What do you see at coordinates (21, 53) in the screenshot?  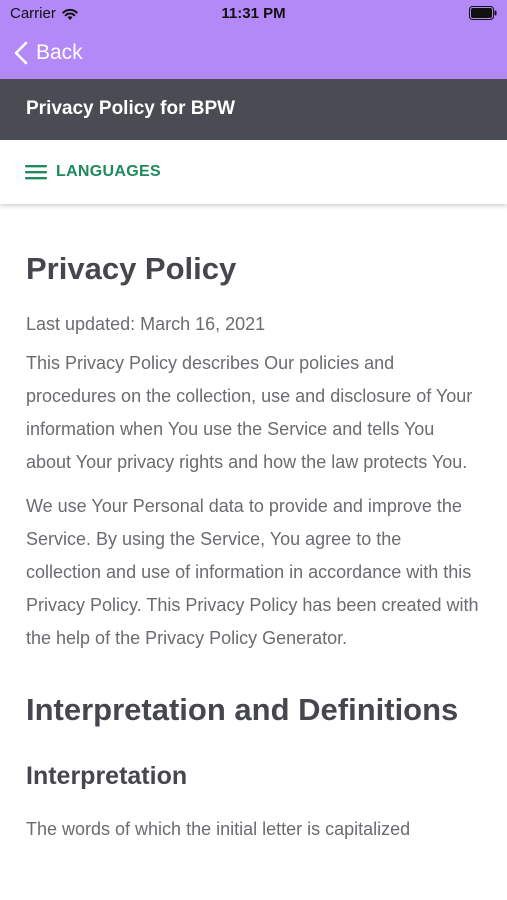 I see `chevron-left-icon` at bounding box center [21, 53].